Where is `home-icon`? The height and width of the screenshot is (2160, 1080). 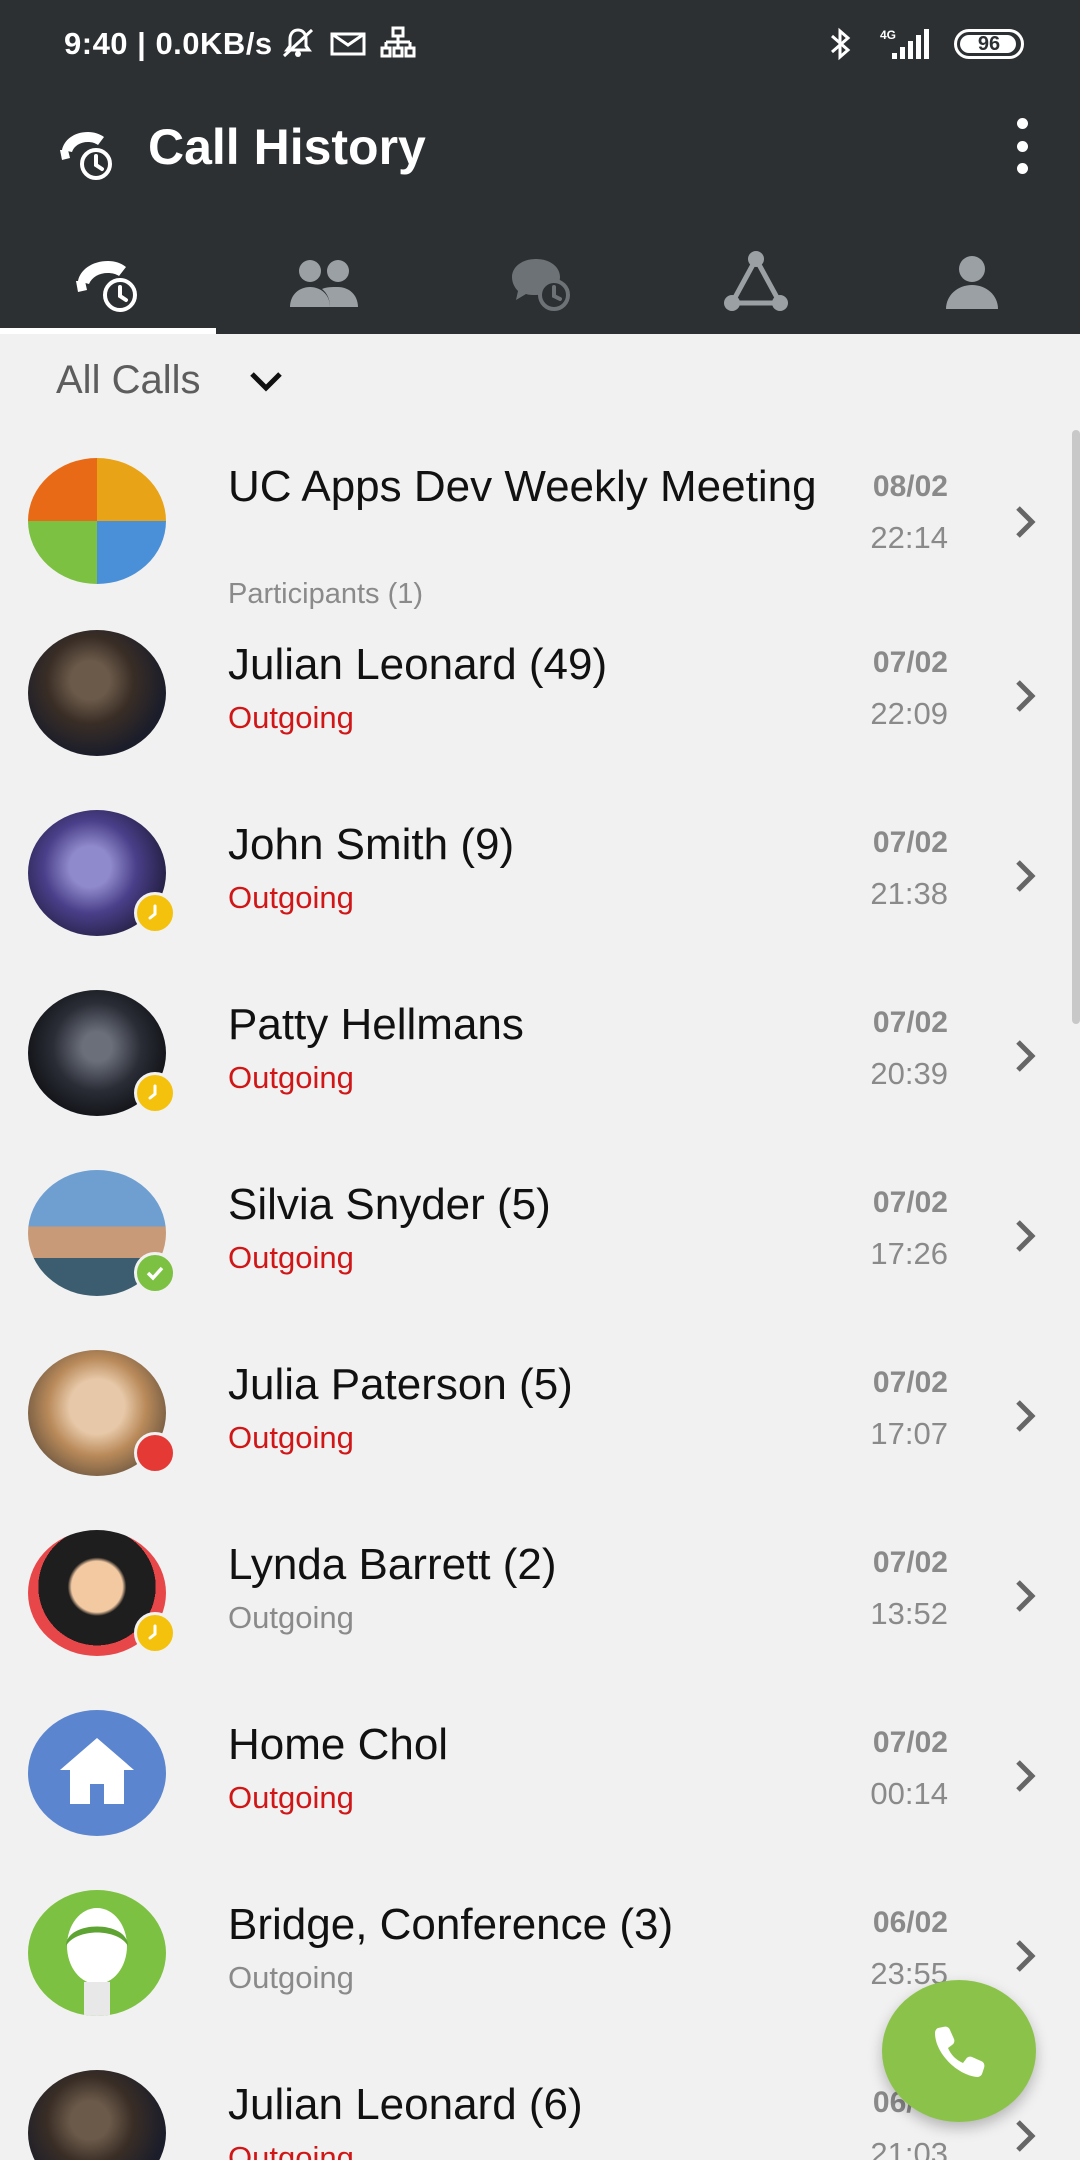
home-icon is located at coordinates (97, 1771).